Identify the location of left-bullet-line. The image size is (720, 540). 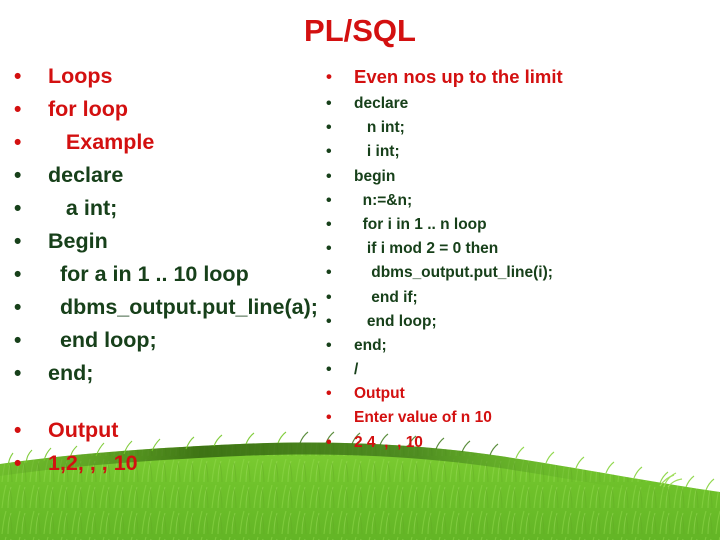
(179, 402).